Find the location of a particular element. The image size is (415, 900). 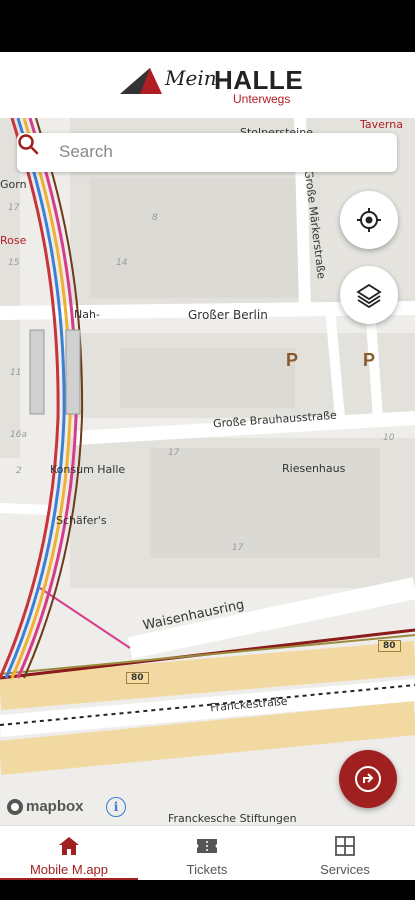

app-header: Mein HALLE Unterwegs is located at coordinates (207, 85).